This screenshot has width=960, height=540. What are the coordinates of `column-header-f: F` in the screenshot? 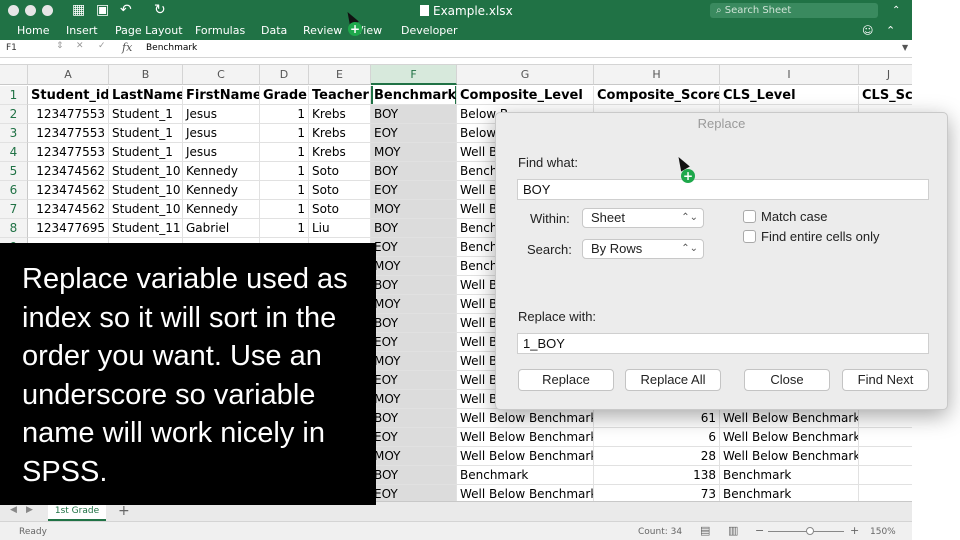 It's located at (414, 75).